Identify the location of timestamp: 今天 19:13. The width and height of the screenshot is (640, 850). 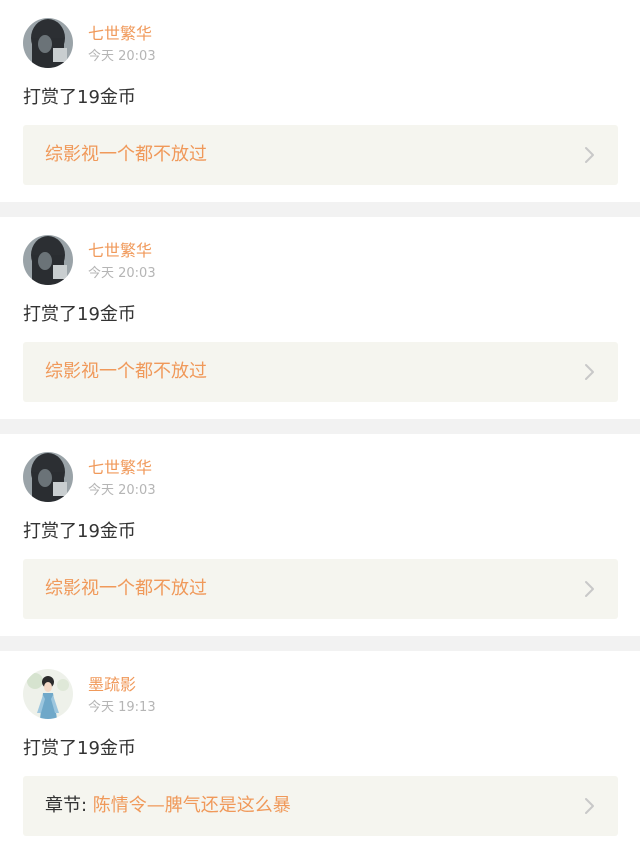
(122, 707).